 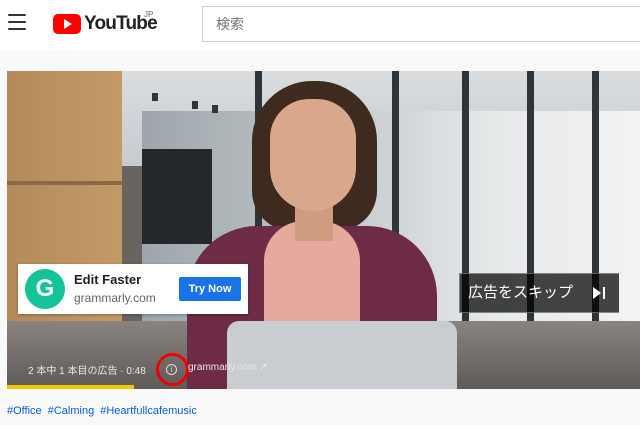 I want to click on info-icon: i, so click(x=171, y=369).